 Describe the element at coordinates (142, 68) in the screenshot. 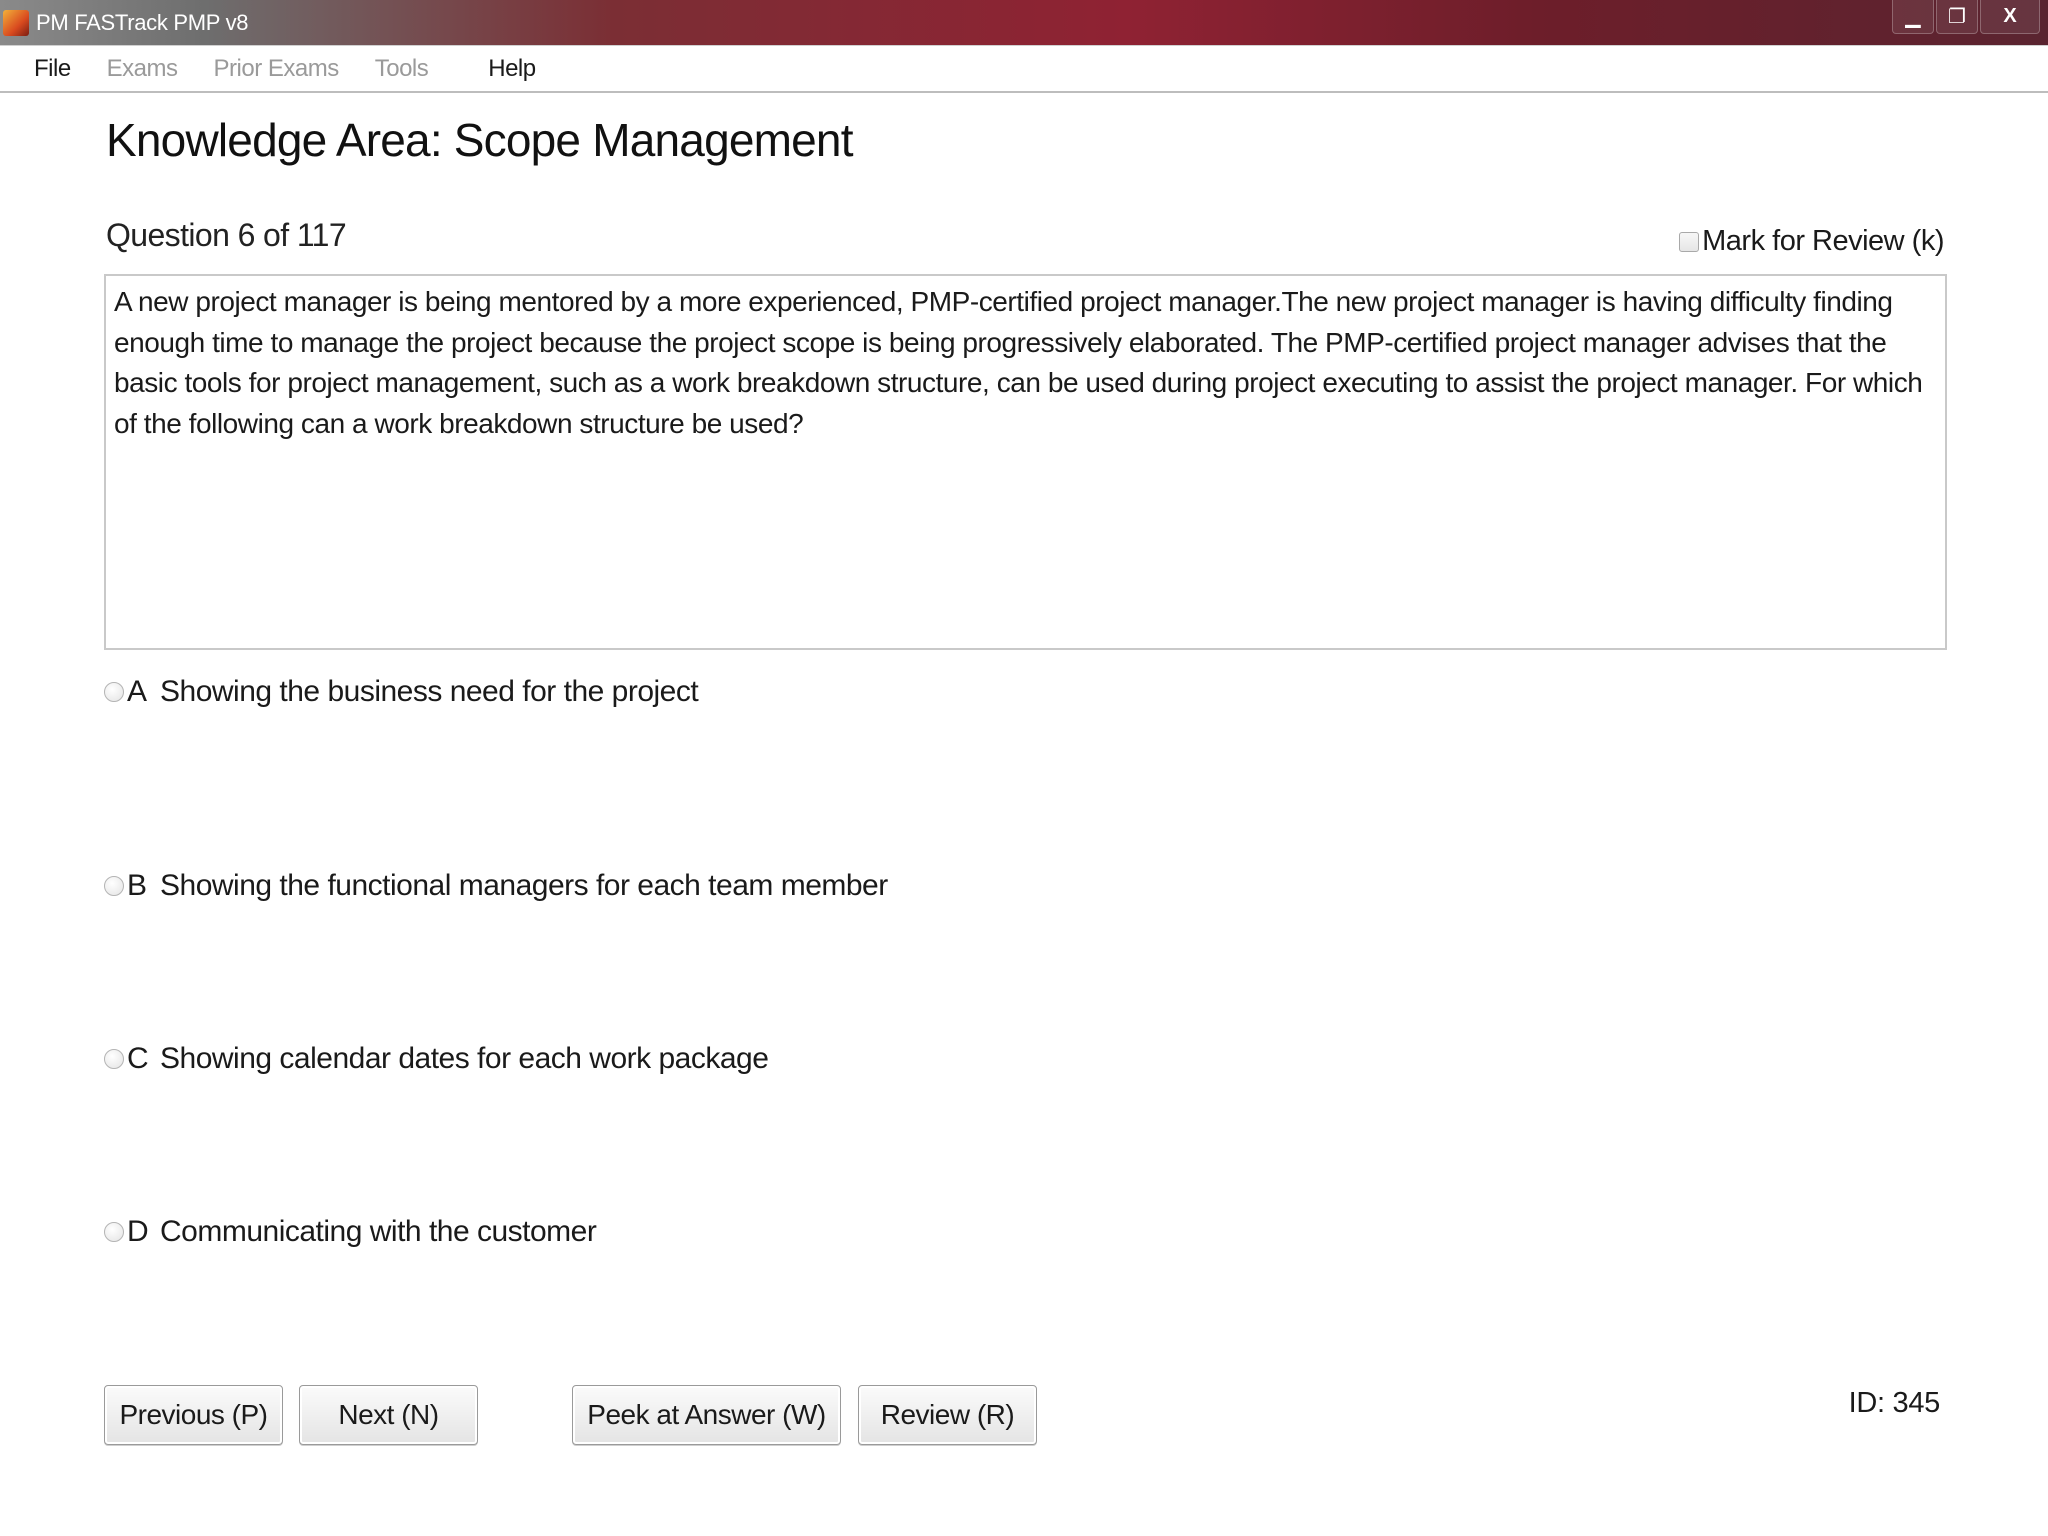

I see `menu-exams: Exams` at that location.